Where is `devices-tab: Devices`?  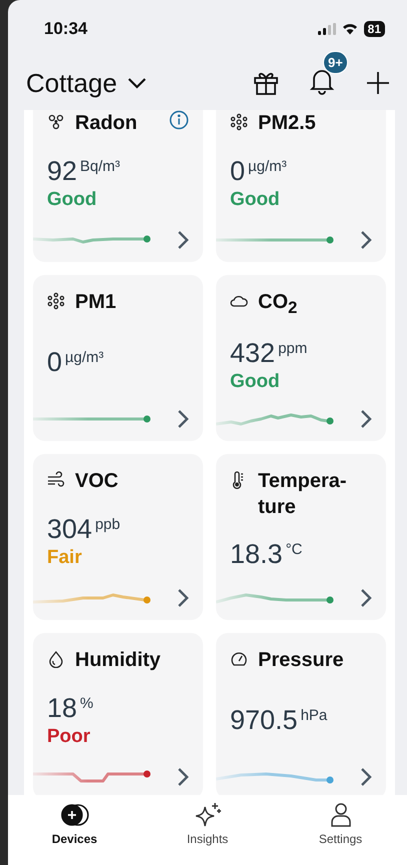 devices-tab: Devices is located at coordinates (75, 824).